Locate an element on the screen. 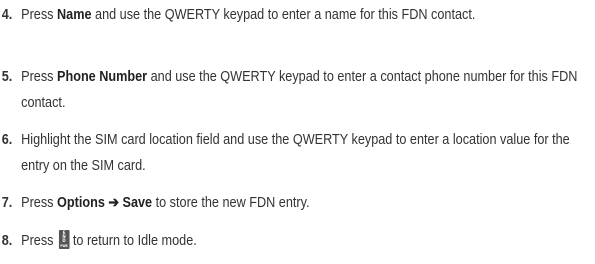 This screenshot has width=595, height=264. keyword-options: Options is located at coordinates (81, 203).